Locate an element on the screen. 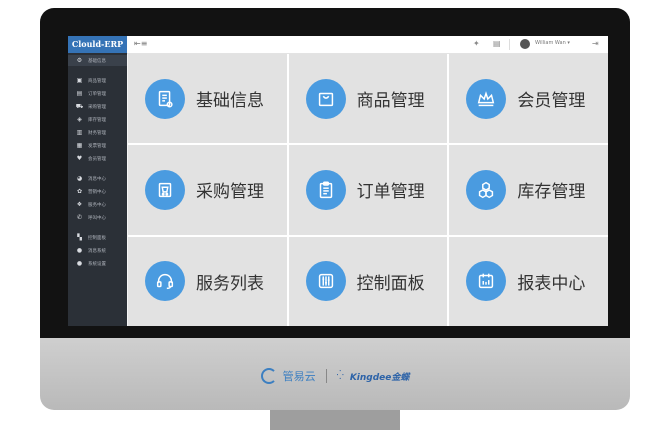 This screenshot has height=430, width=666. tile-members: 会员管理 is located at coordinates (528, 99).